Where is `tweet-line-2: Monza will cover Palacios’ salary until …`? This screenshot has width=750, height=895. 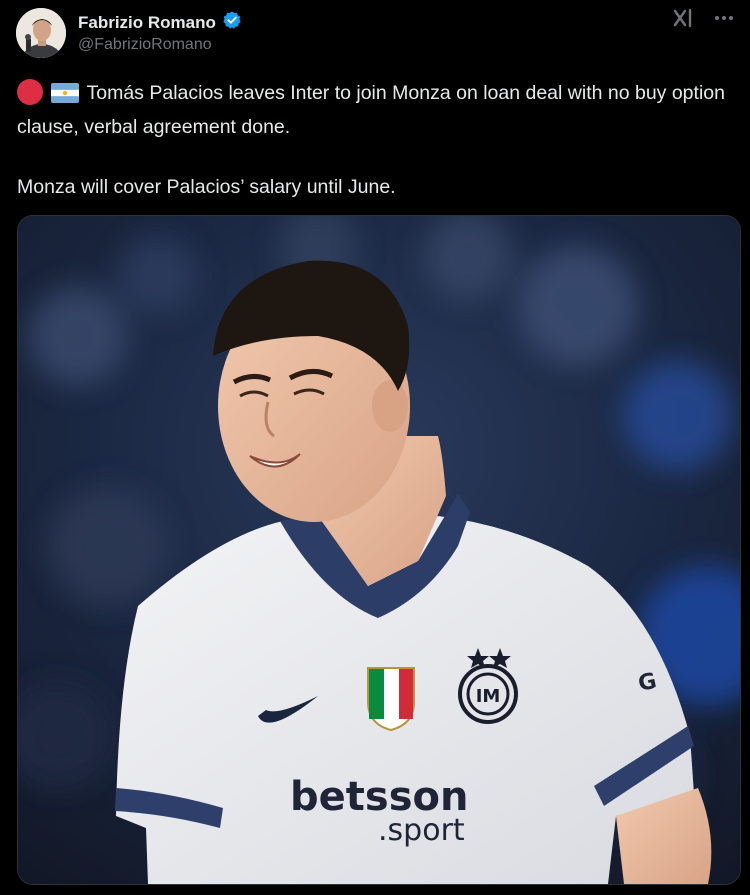 tweet-line-2: Monza will cover Palacios’ salary until … is located at coordinates (206, 187).